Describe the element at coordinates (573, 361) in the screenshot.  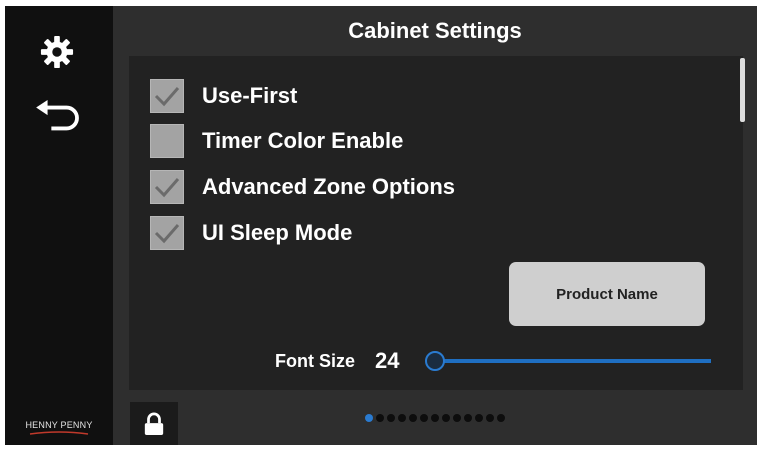
I see `slider-track` at that location.